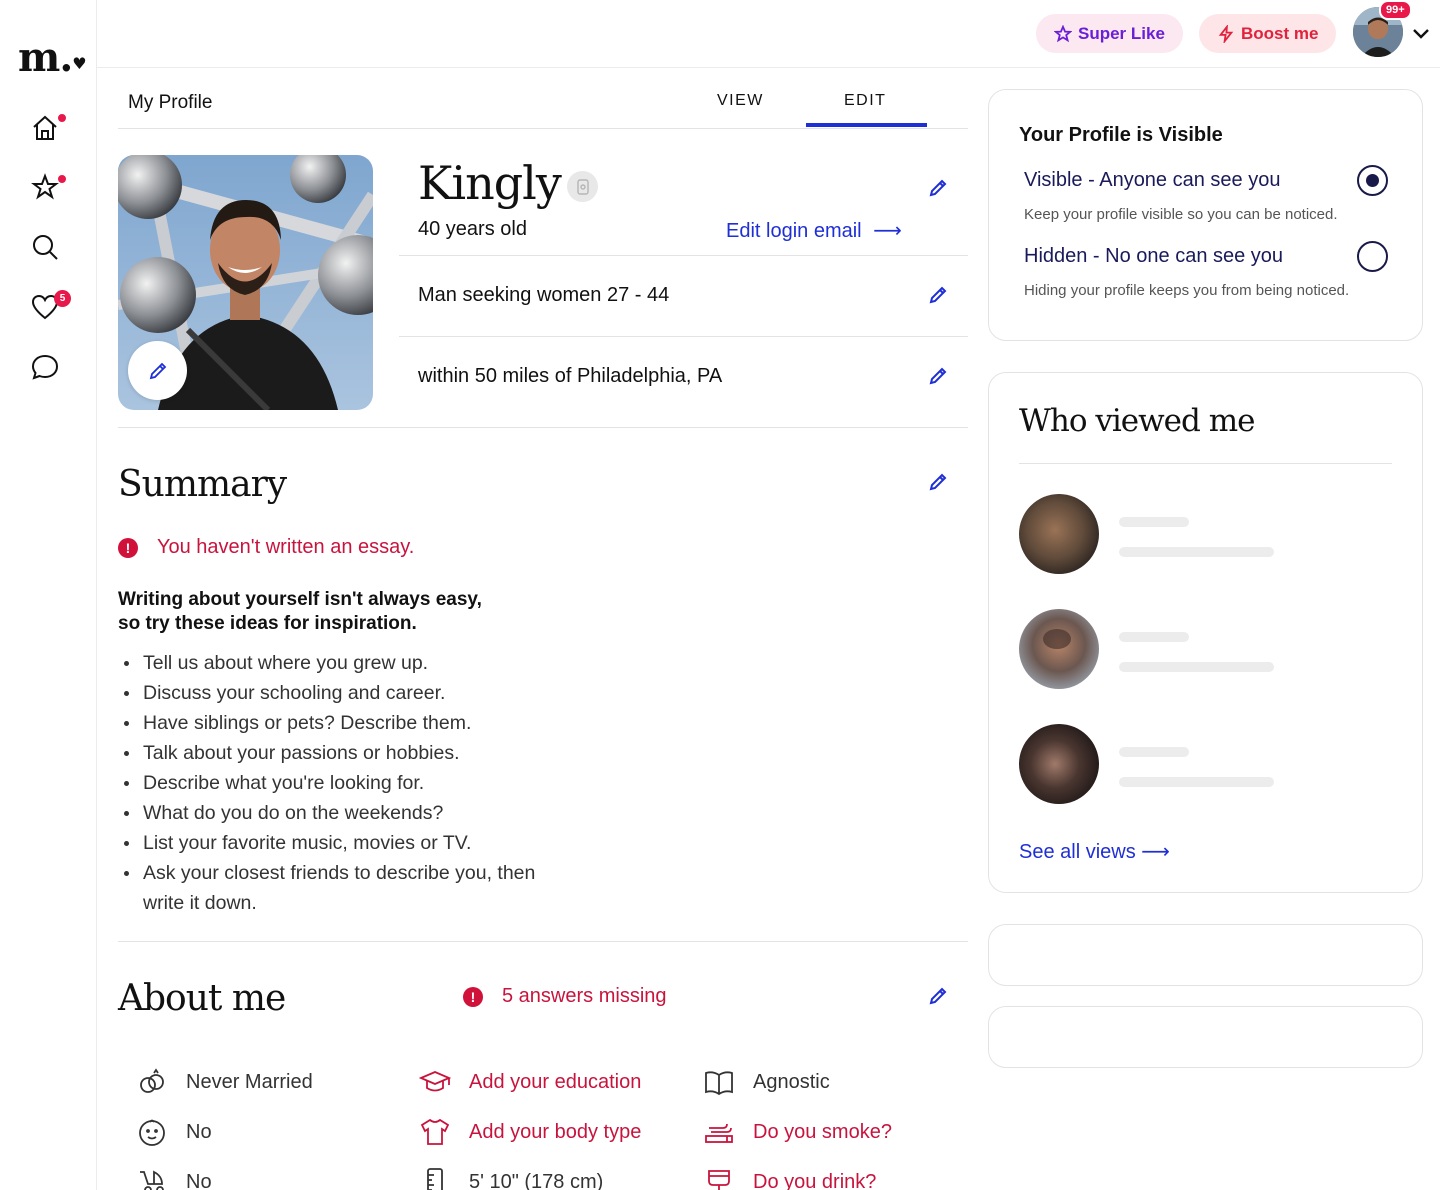 This screenshot has height=1190, width=1440. Describe the element at coordinates (286, 547) in the screenshot. I see `essay-missing-alert: You haven't written an essay.` at that location.